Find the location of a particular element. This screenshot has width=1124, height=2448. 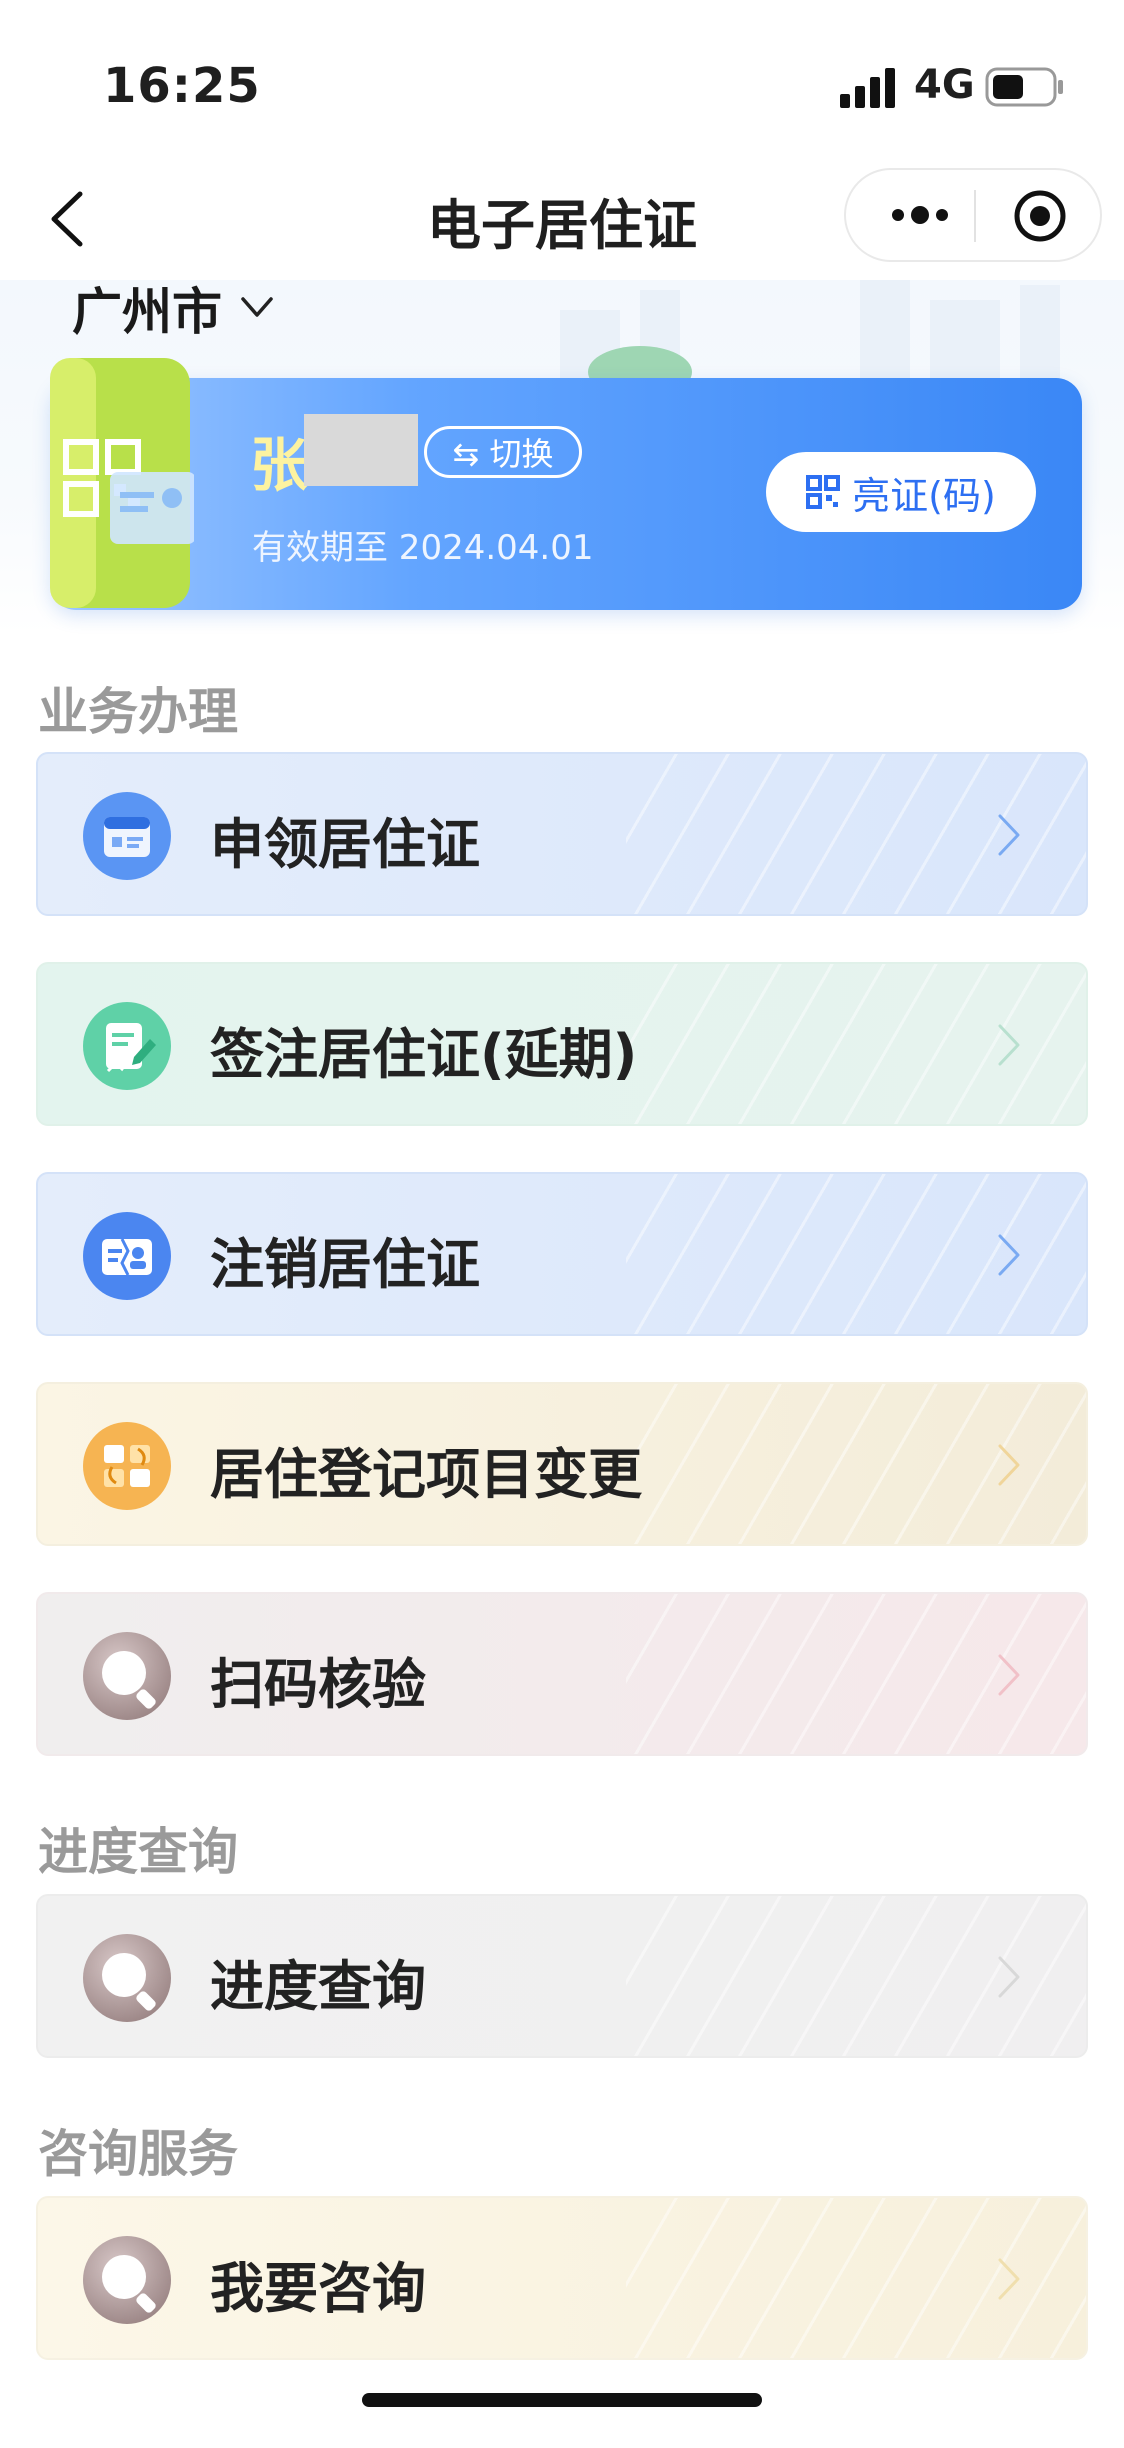

change-record-icon is located at coordinates (127, 1466).